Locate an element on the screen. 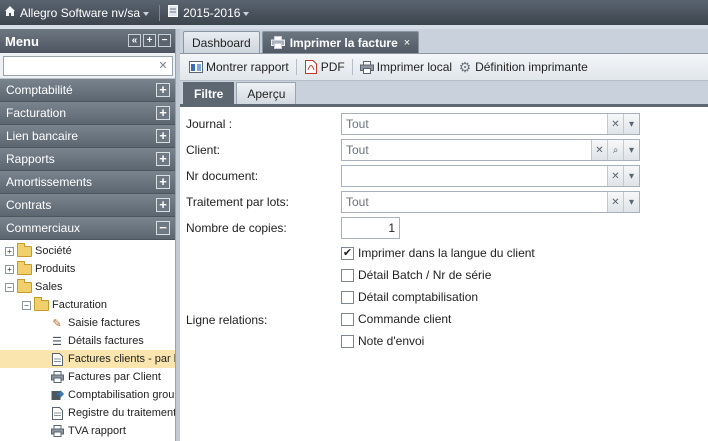 This screenshot has height=441, width=708. printer-icon is located at coordinates (277, 42).